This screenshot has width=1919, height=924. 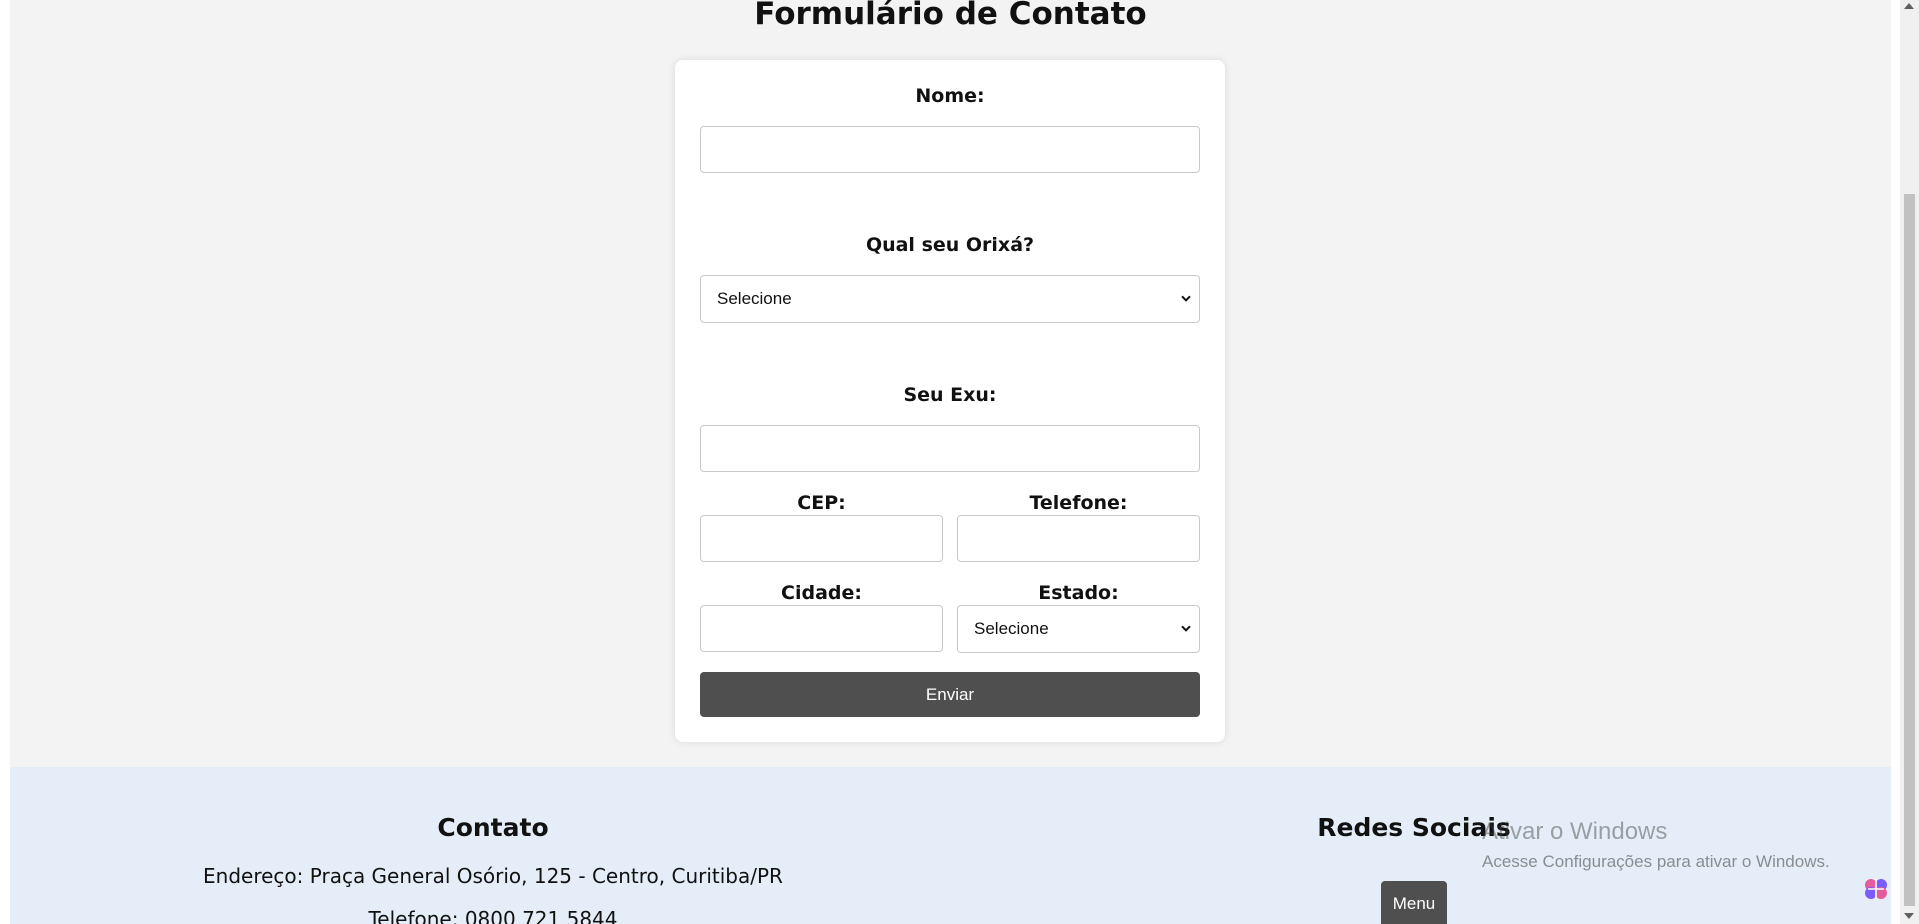 I want to click on estado-select-value: Selecione, so click(x=1011, y=628).